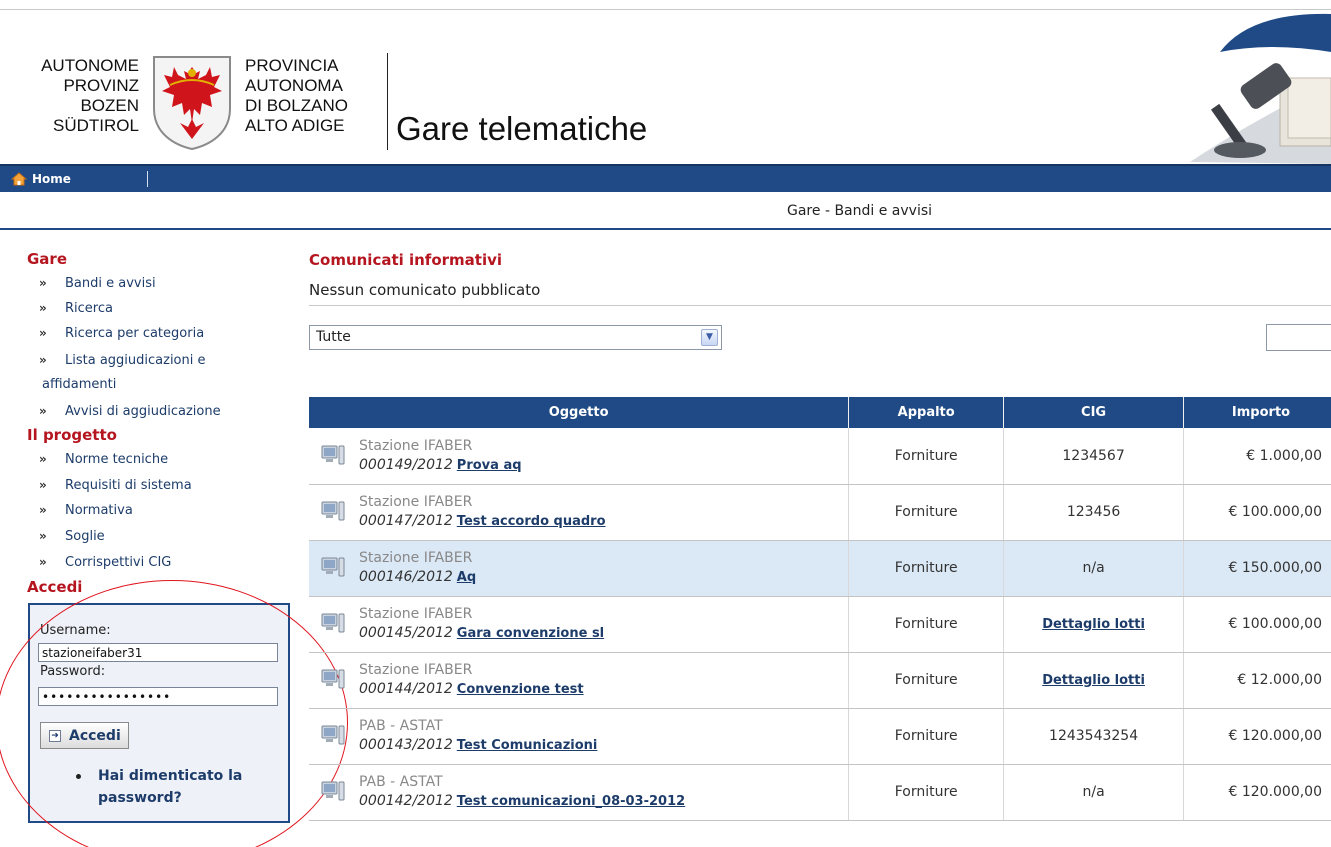 This screenshot has width=1331, height=847. What do you see at coordinates (55, 587) in the screenshot?
I see `sidebar-heading-accedi: Accedi` at bounding box center [55, 587].